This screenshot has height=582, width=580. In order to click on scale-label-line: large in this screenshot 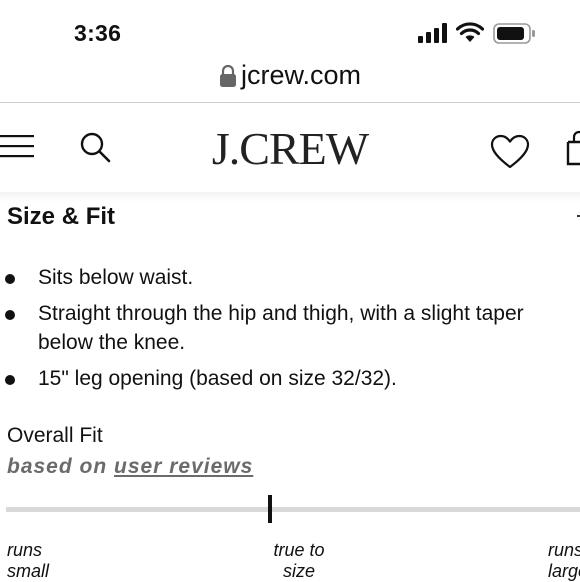, I will do `click(564, 571)`.